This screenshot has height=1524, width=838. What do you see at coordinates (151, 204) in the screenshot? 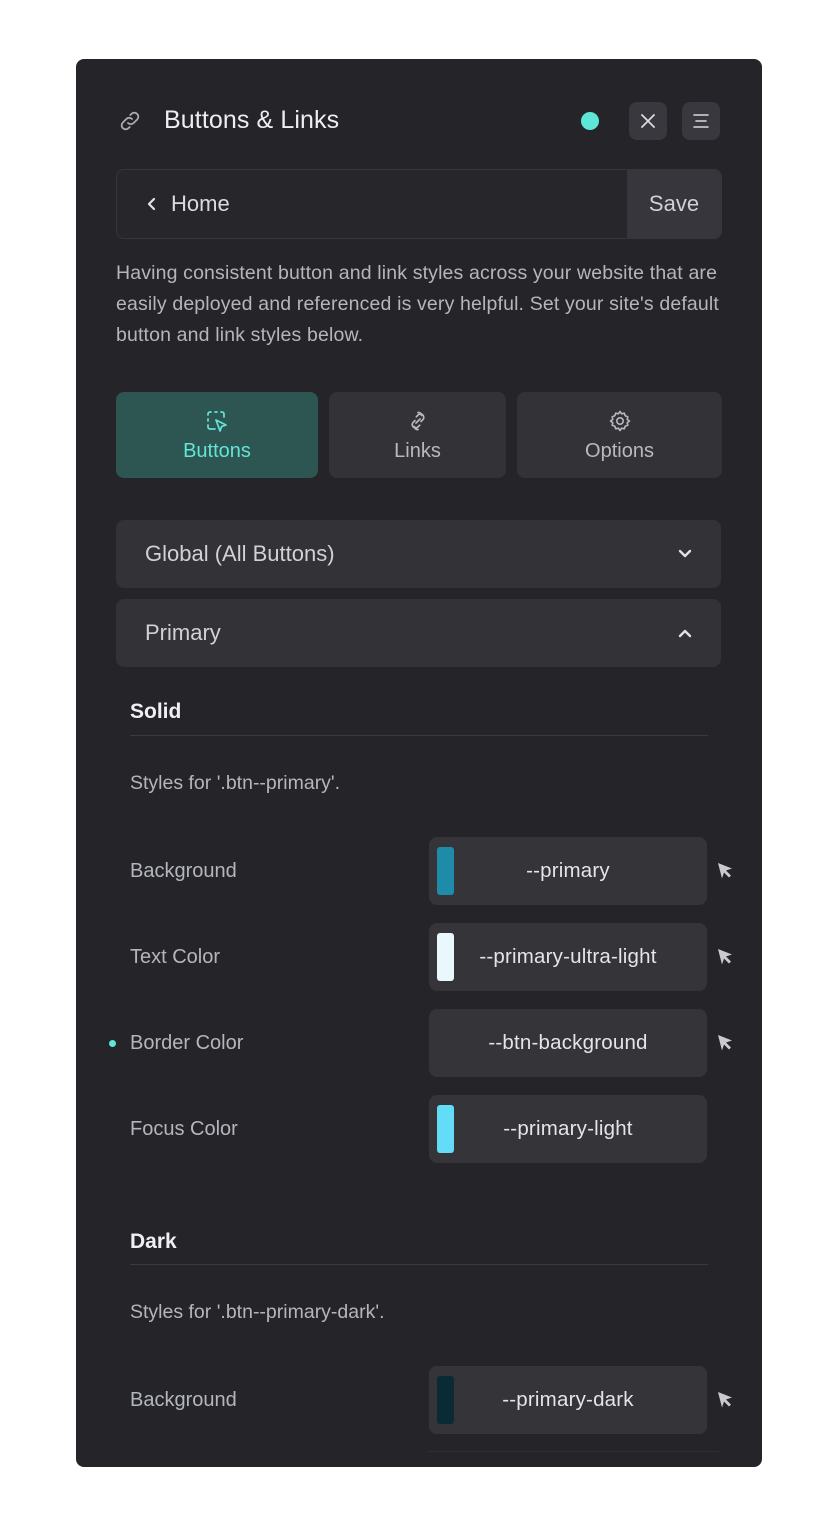
I see `chevron-left-icon` at bounding box center [151, 204].